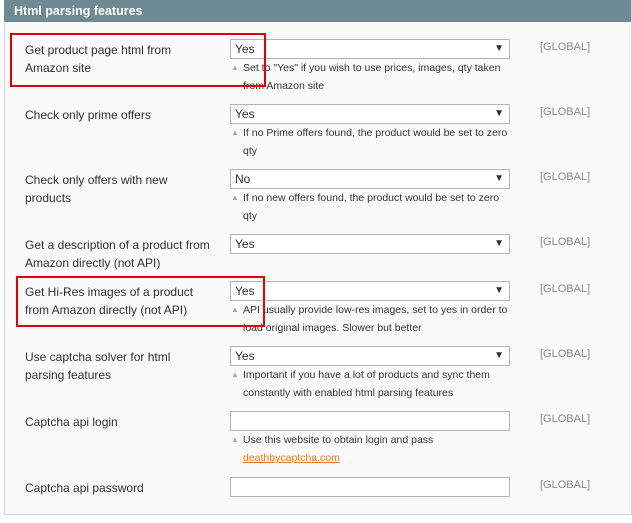 The width and height of the screenshot is (632, 523). What do you see at coordinates (317, 11) in the screenshot?
I see `section-header: Html parsing features` at bounding box center [317, 11].